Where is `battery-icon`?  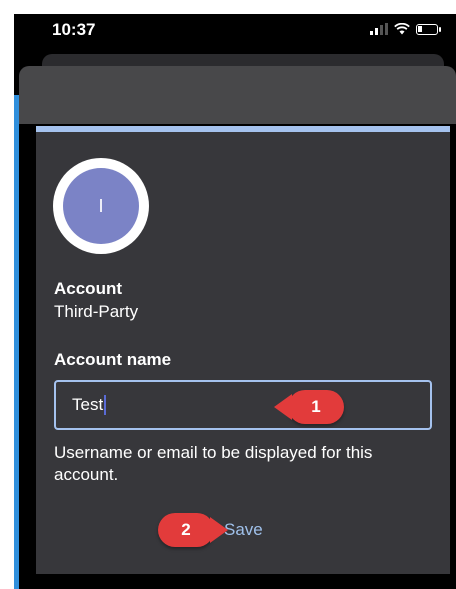
battery-icon is located at coordinates (428, 29).